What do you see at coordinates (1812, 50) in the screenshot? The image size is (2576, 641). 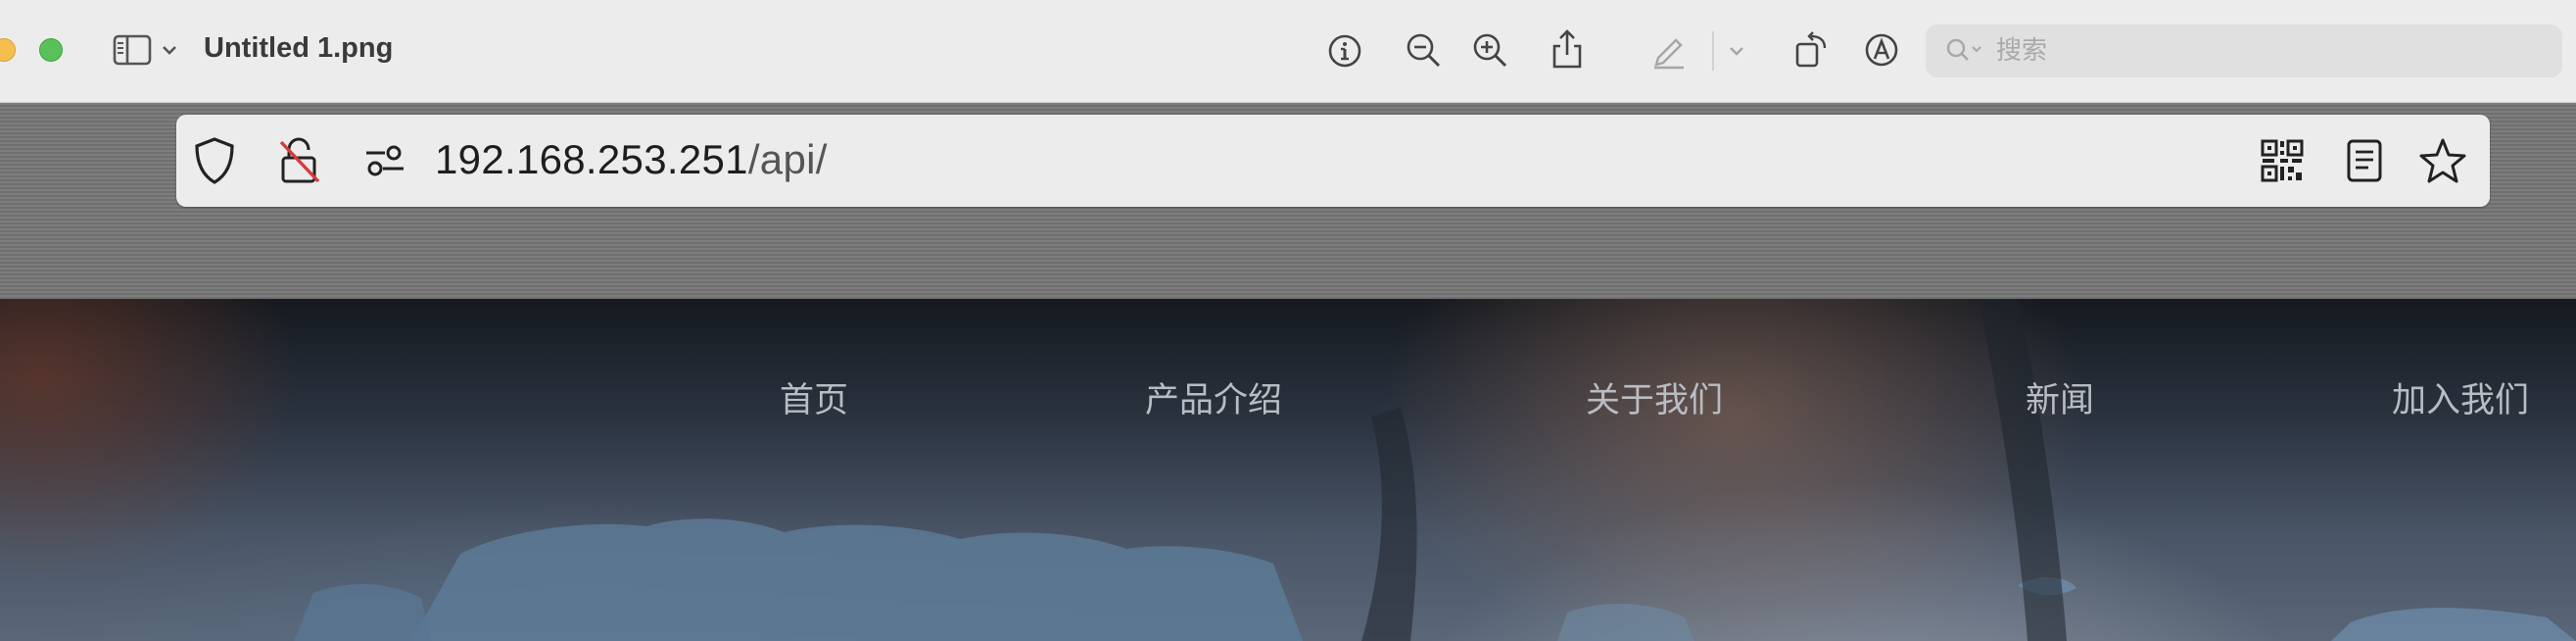 I see `rotate-icon` at bounding box center [1812, 50].